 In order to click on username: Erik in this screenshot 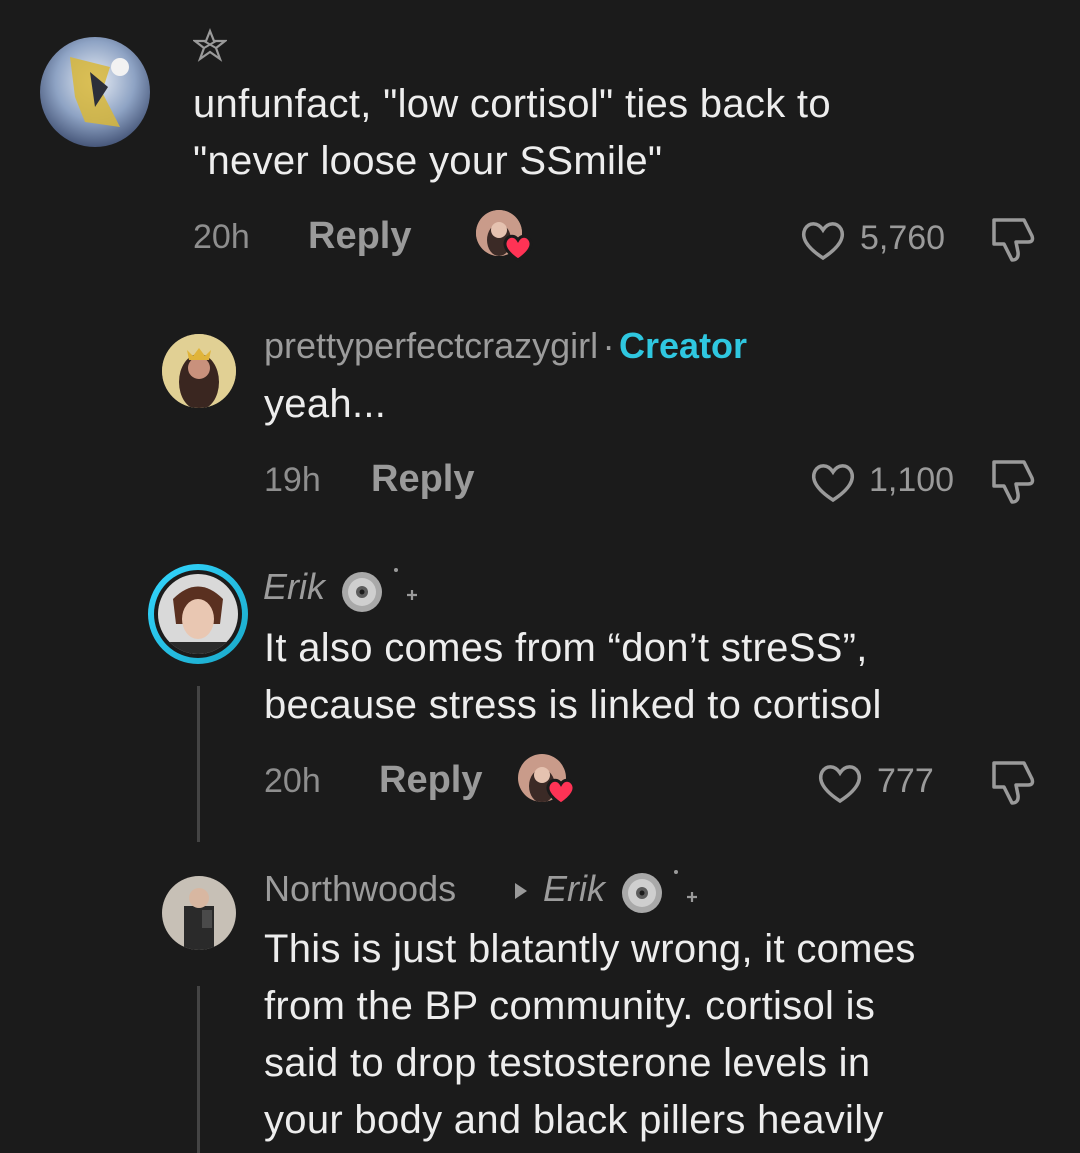, I will do `click(294, 586)`.